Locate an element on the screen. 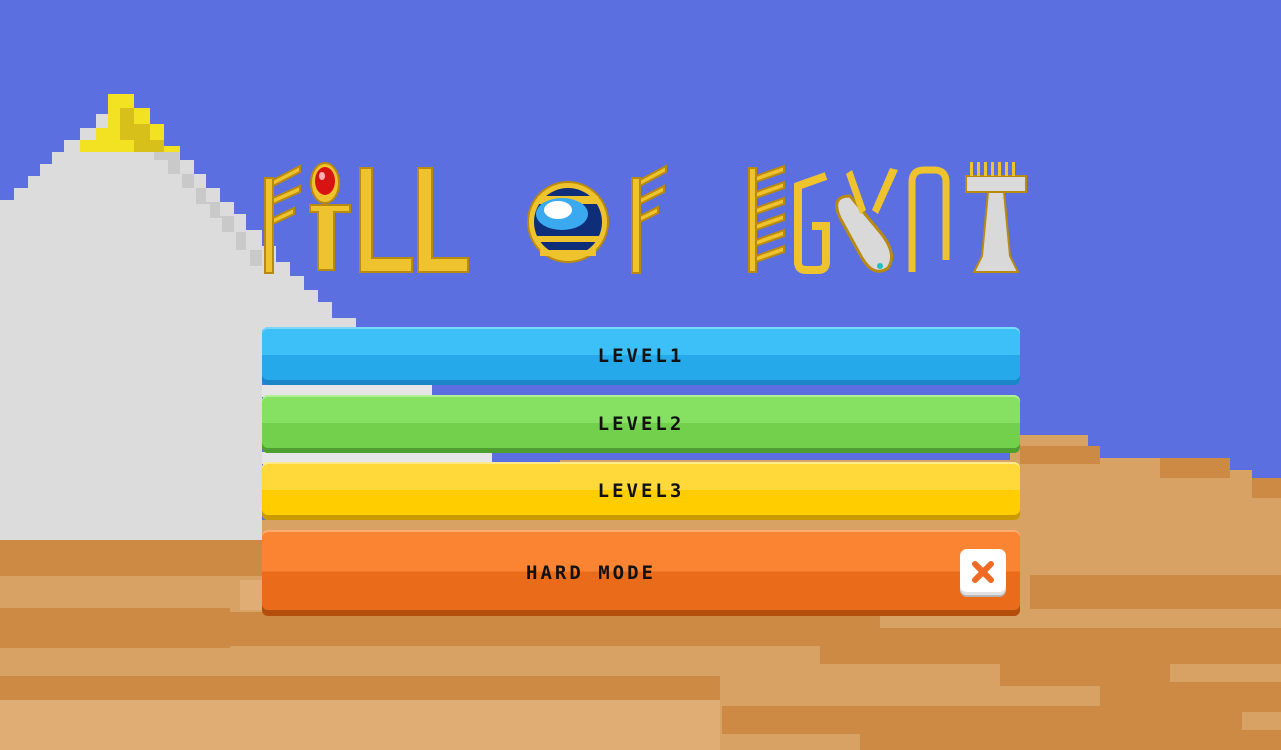 The image size is (1281, 750). hard-mode-button: HARD MODE is located at coordinates (641, 573).